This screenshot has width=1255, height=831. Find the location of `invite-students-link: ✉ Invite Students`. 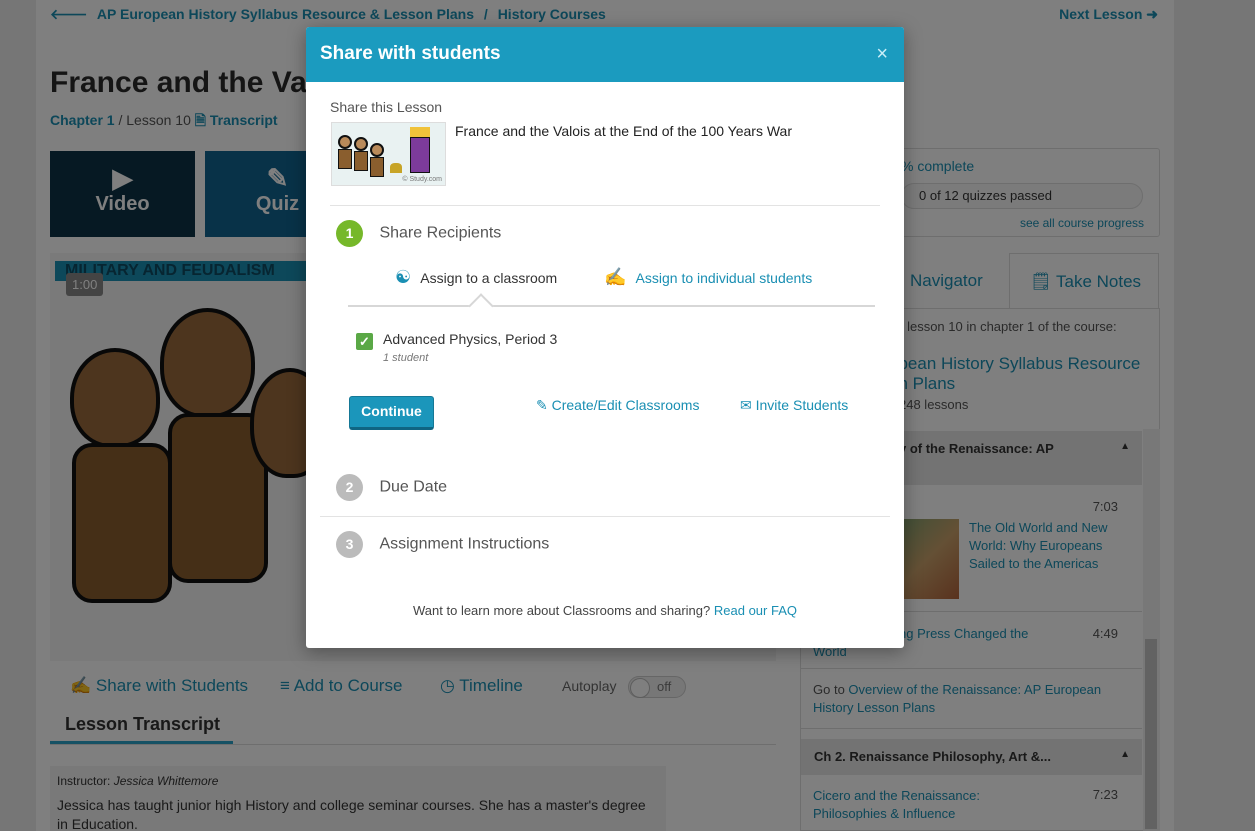

invite-students-link: ✉ Invite Students is located at coordinates (794, 405).